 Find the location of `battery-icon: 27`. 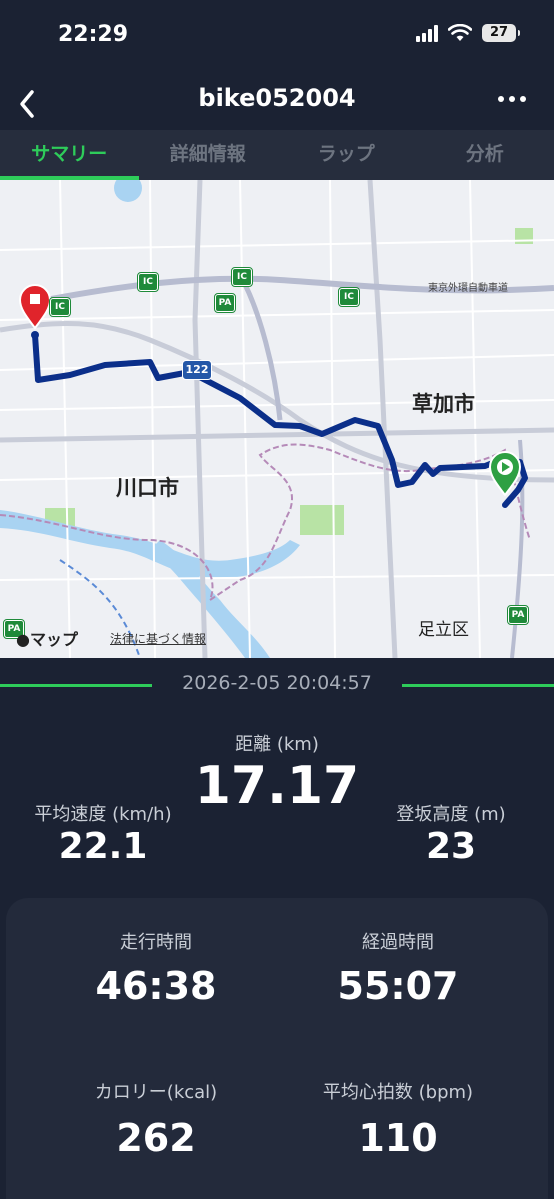

battery-icon: 27 is located at coordinates (501, 33).